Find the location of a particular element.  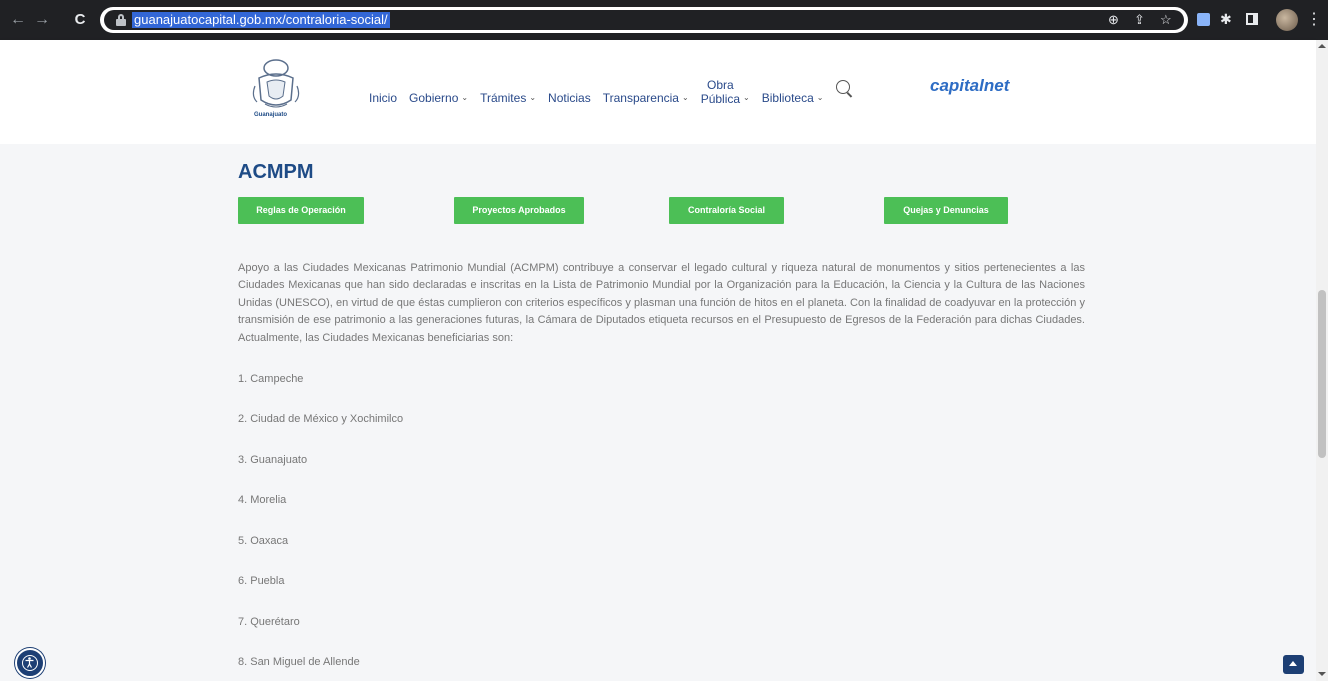

nav-gobierno: Gobierno ⌄ is located at coordinates (438, 98).